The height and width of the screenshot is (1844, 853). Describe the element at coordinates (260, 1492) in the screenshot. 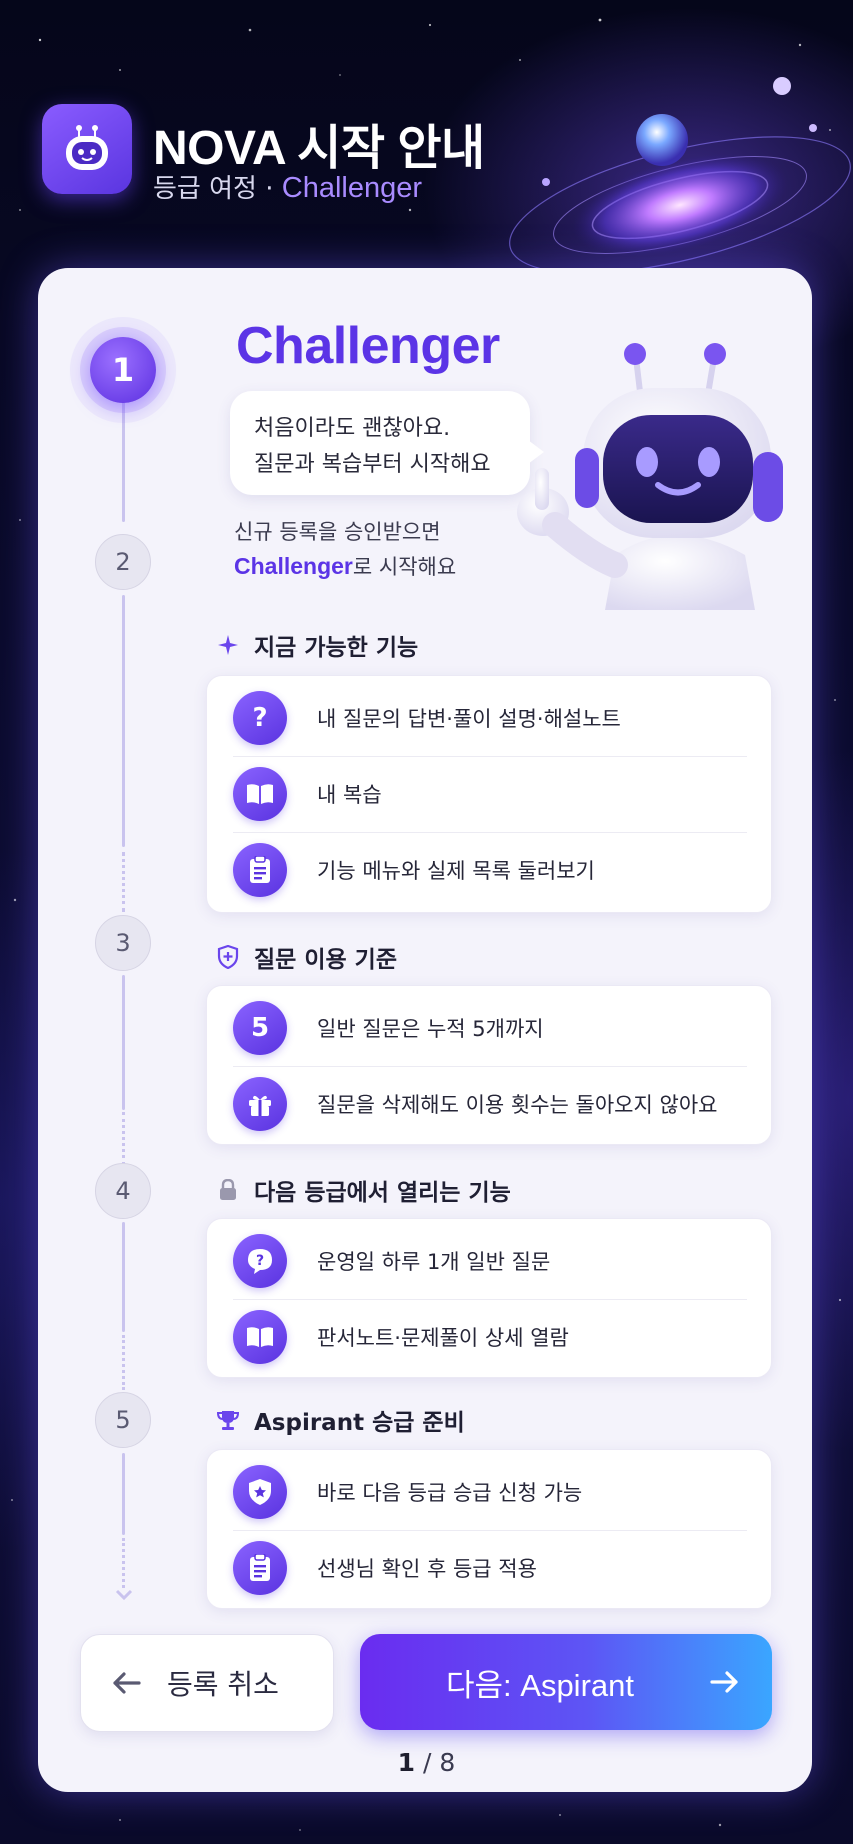

I see `shield-star-icon` at that location.